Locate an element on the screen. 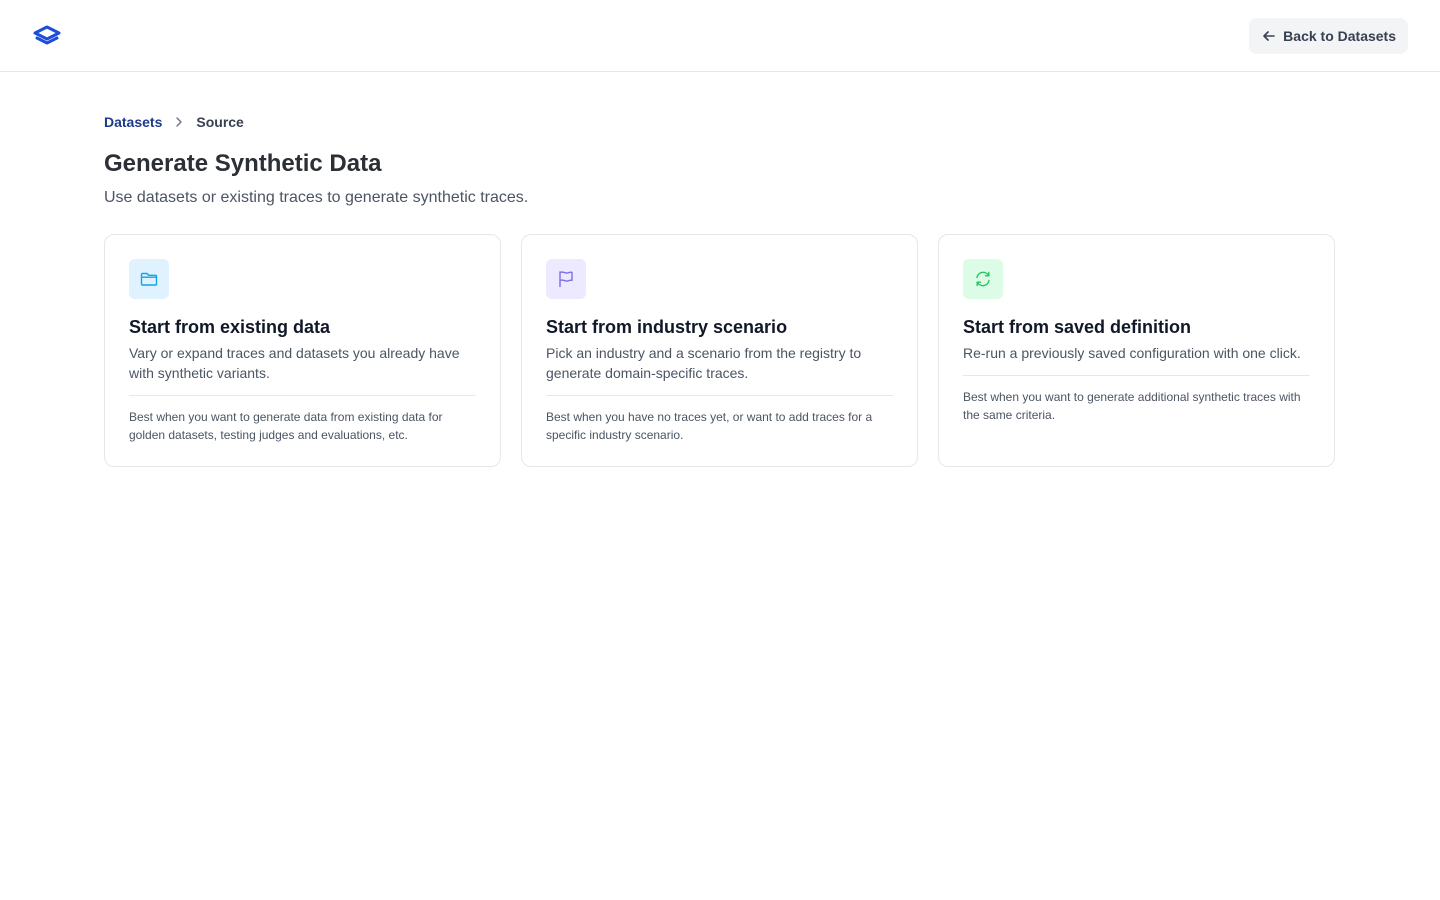  page-title: Generate Synthetic Data is located at coordinates (243, 163).